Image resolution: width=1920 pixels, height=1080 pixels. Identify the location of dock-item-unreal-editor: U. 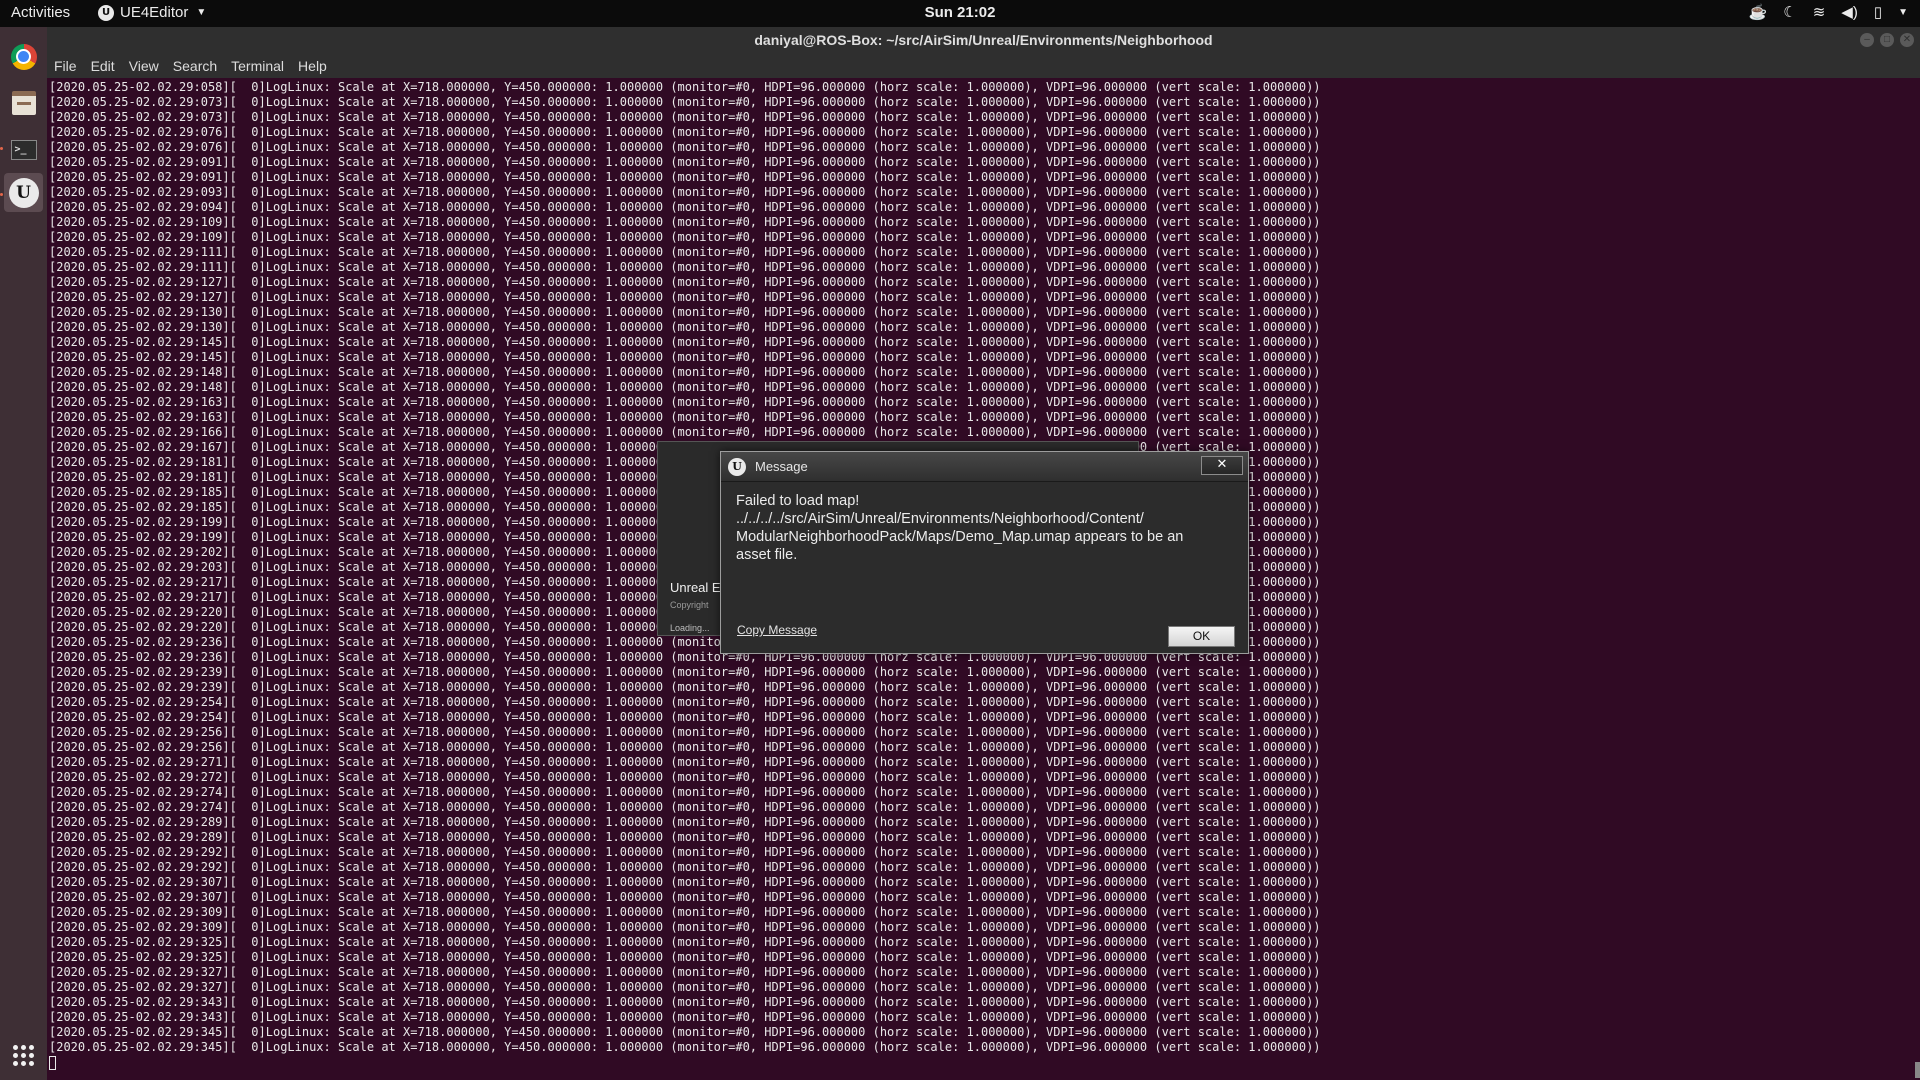
(23, 192).